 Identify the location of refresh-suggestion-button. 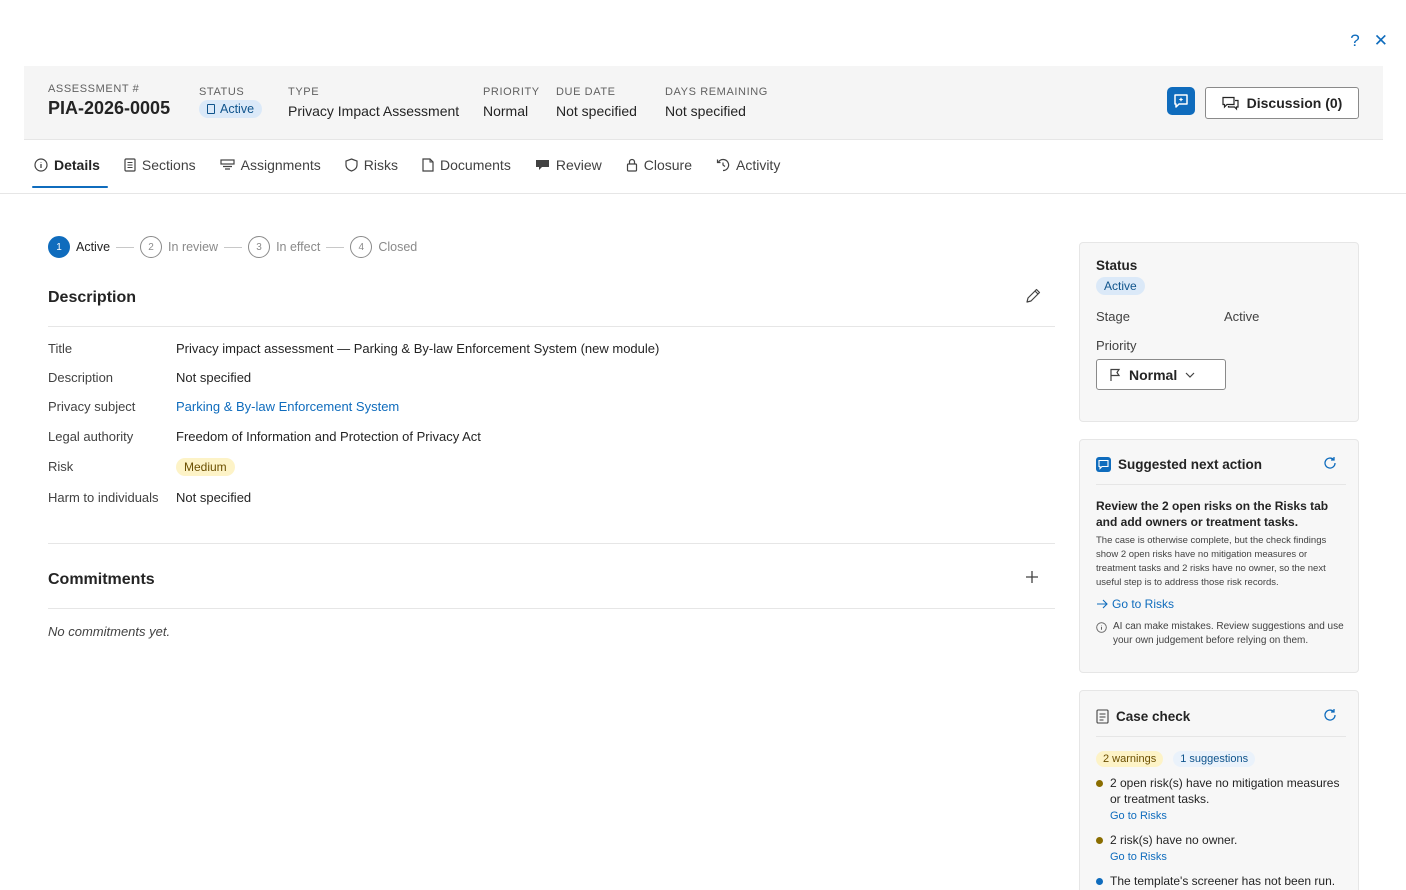
(1330, 465).